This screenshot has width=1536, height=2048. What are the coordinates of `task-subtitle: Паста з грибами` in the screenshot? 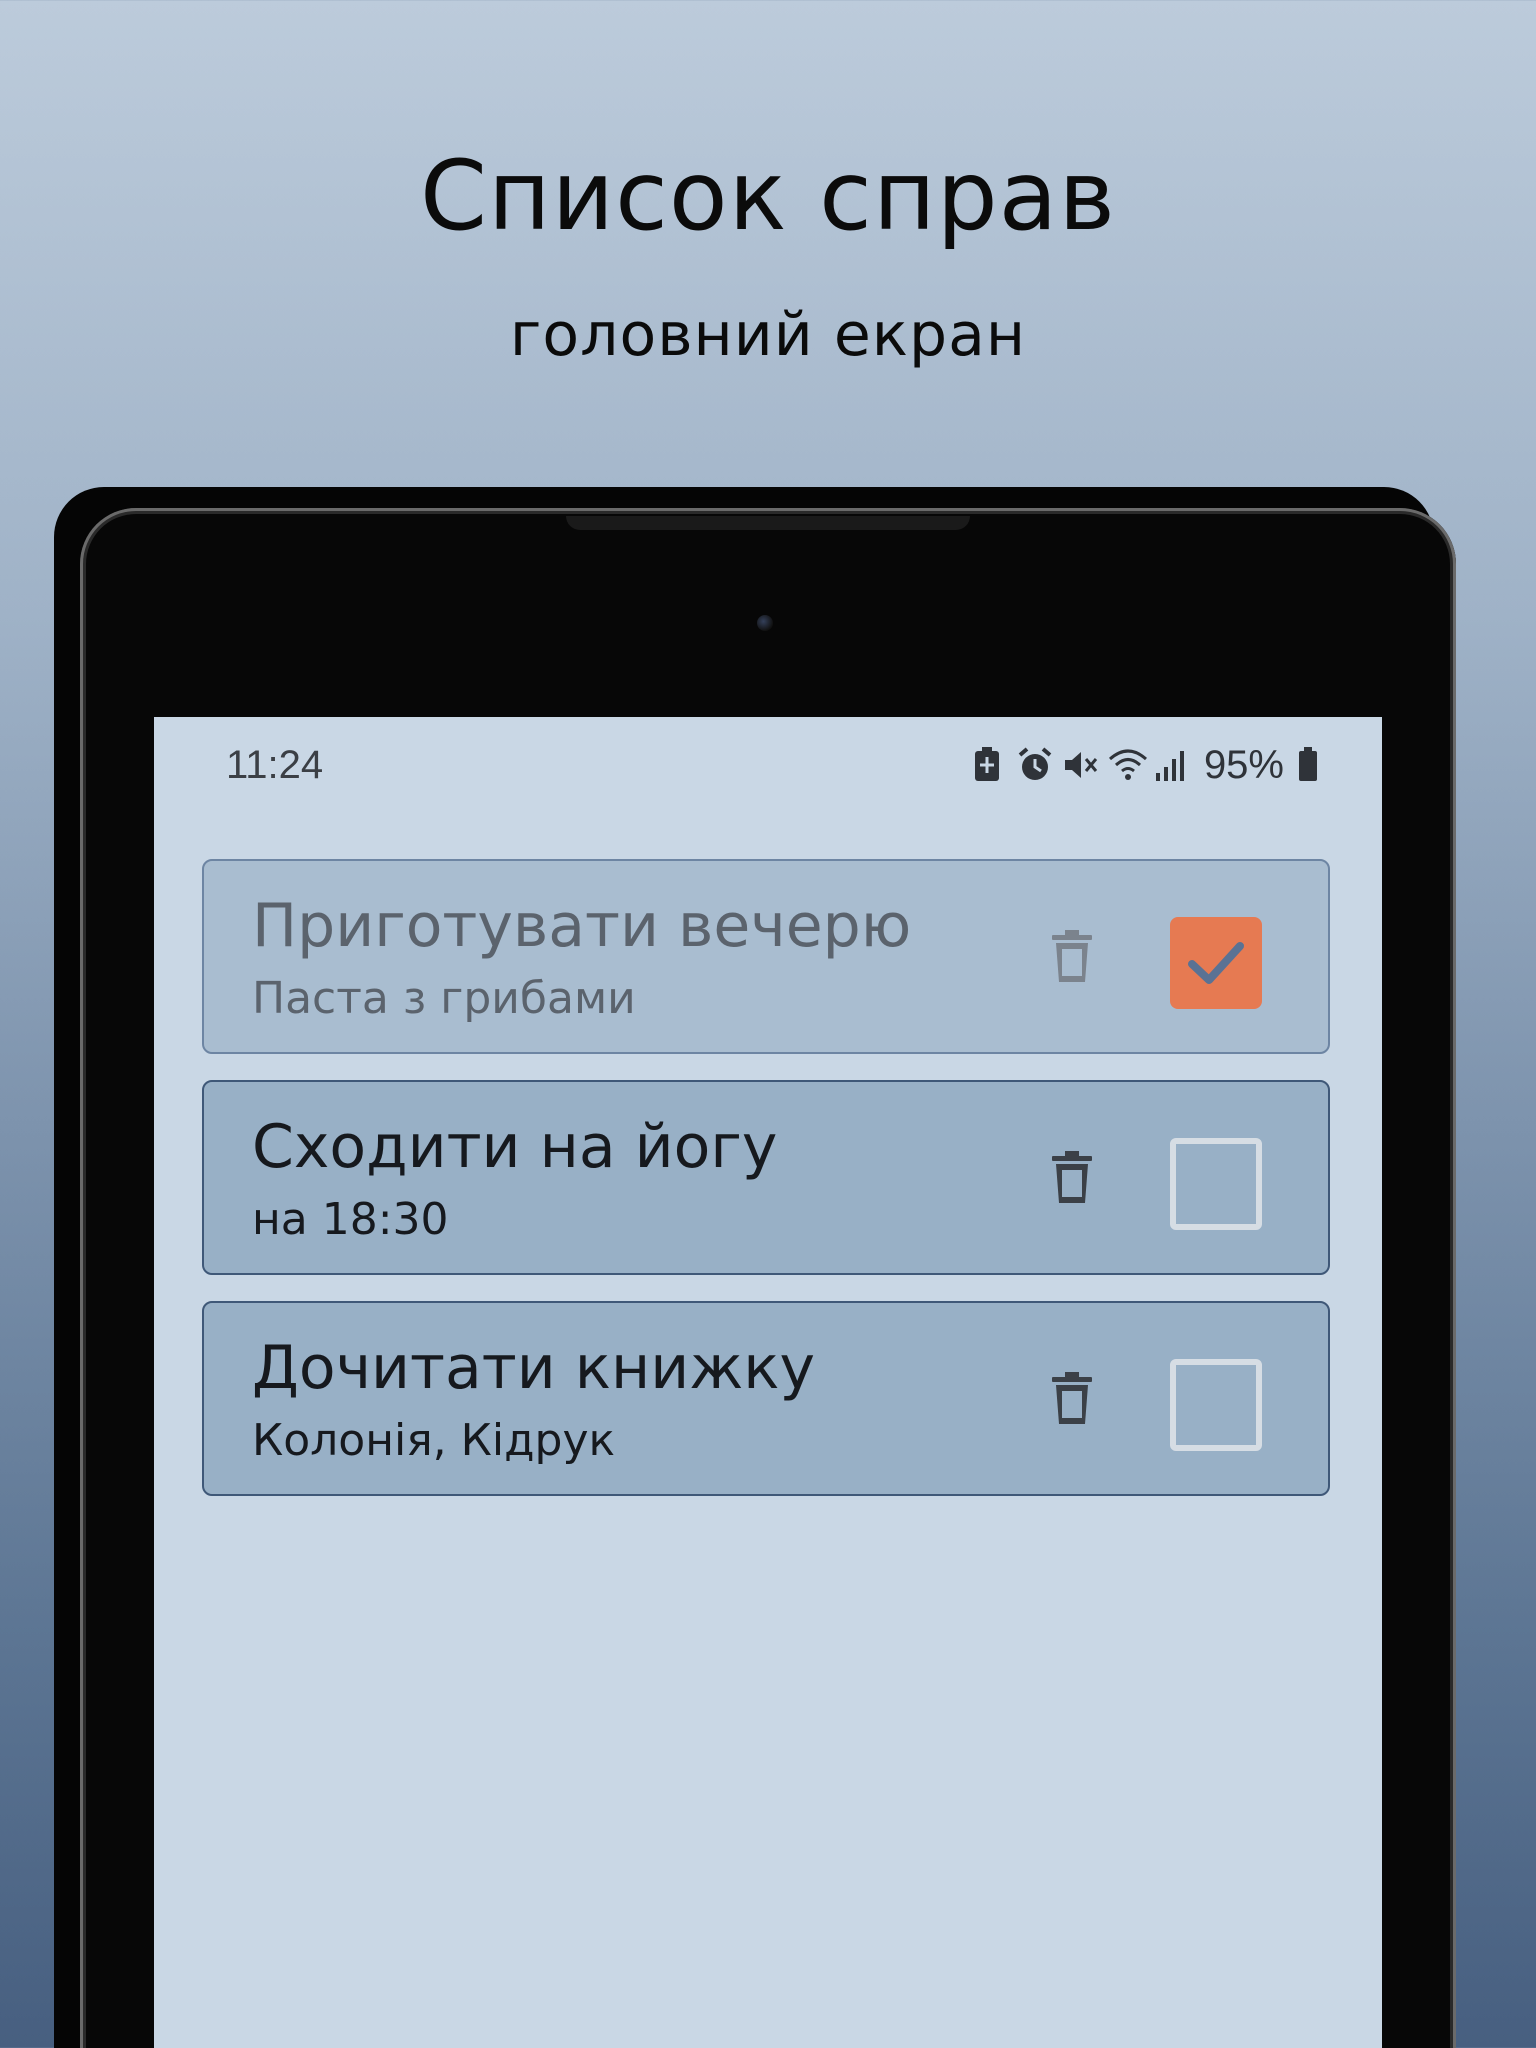 It's located at (444, 998).